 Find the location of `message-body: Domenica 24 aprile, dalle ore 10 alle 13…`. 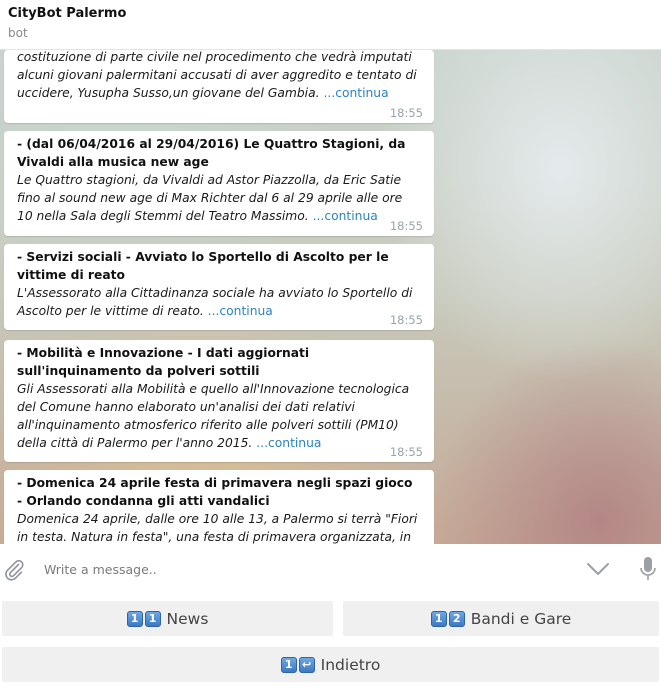

message-body: Domenica 24 aprile, dalle ore 10 alle 13… is located at coordinates (219, 527).